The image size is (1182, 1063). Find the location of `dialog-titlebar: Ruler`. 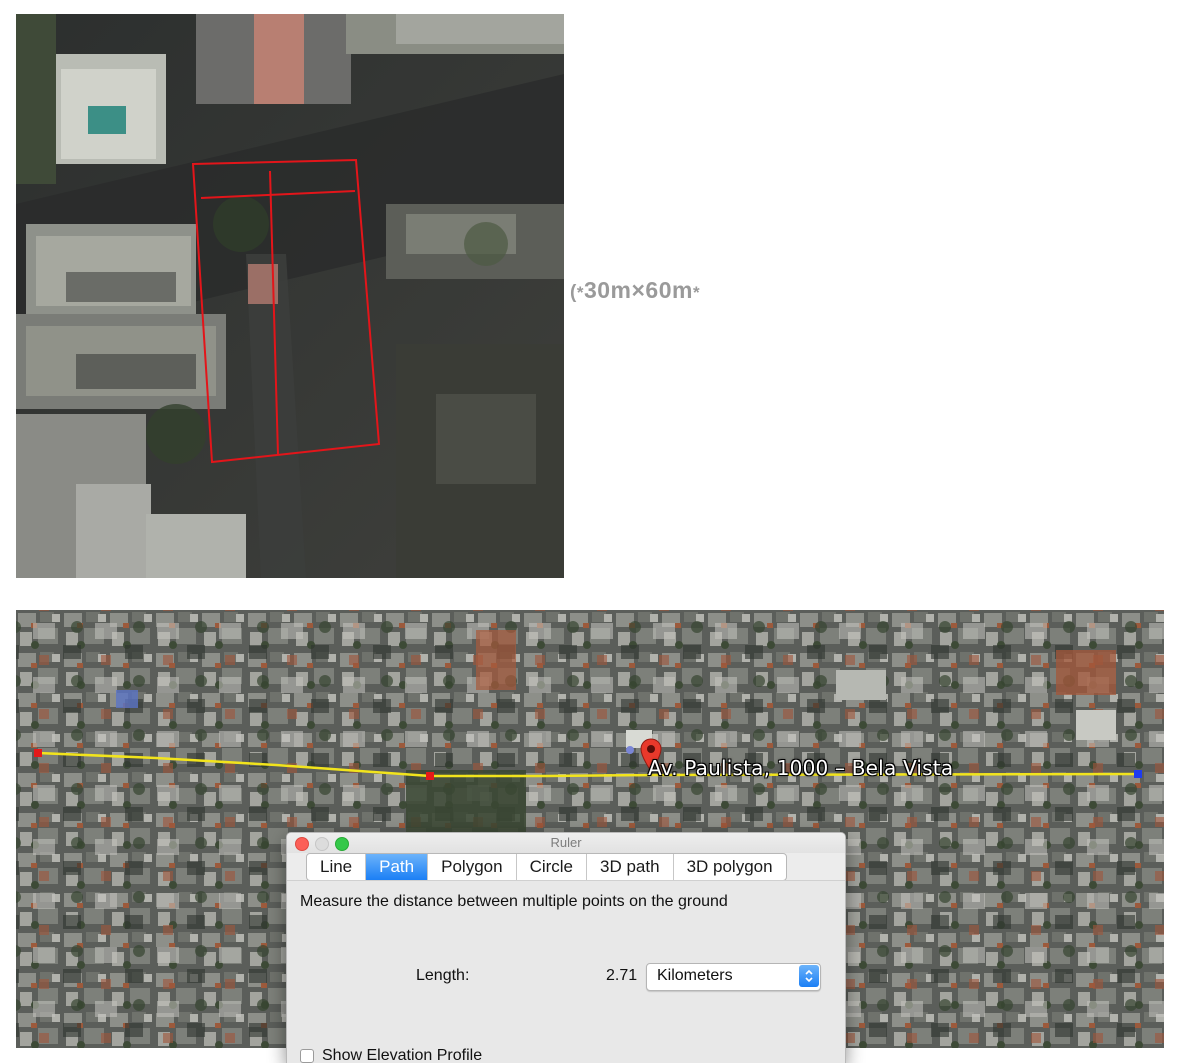

dialog-titlebar: Ruler is located at coordinates (566, 843).